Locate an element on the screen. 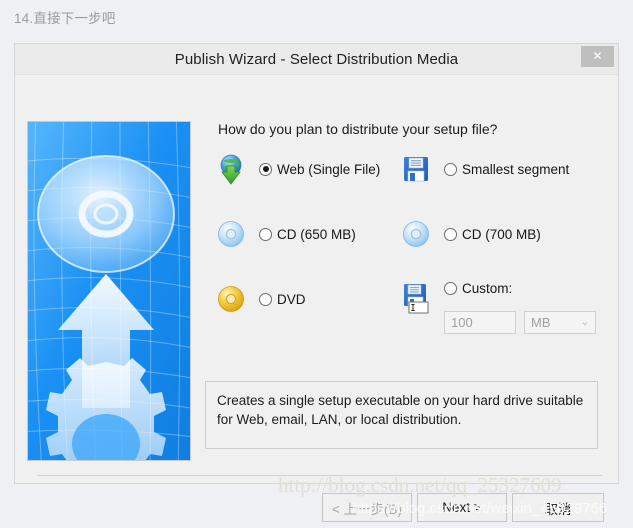  radio-cd-650: CD (650 MB) is located at coordinates (307, 234).